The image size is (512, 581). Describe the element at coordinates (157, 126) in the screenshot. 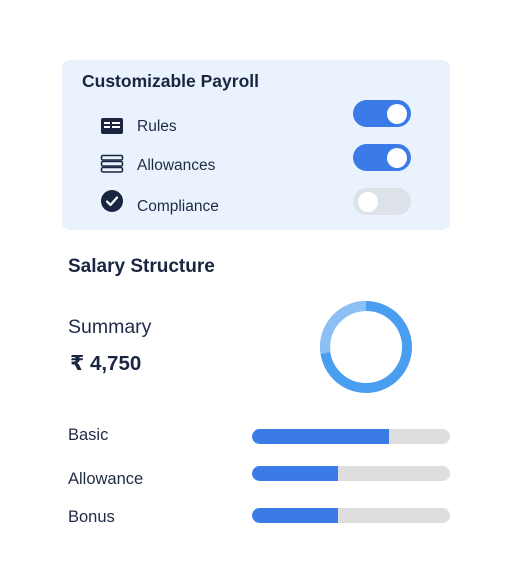

I see `rules-label: Rules` at that location.